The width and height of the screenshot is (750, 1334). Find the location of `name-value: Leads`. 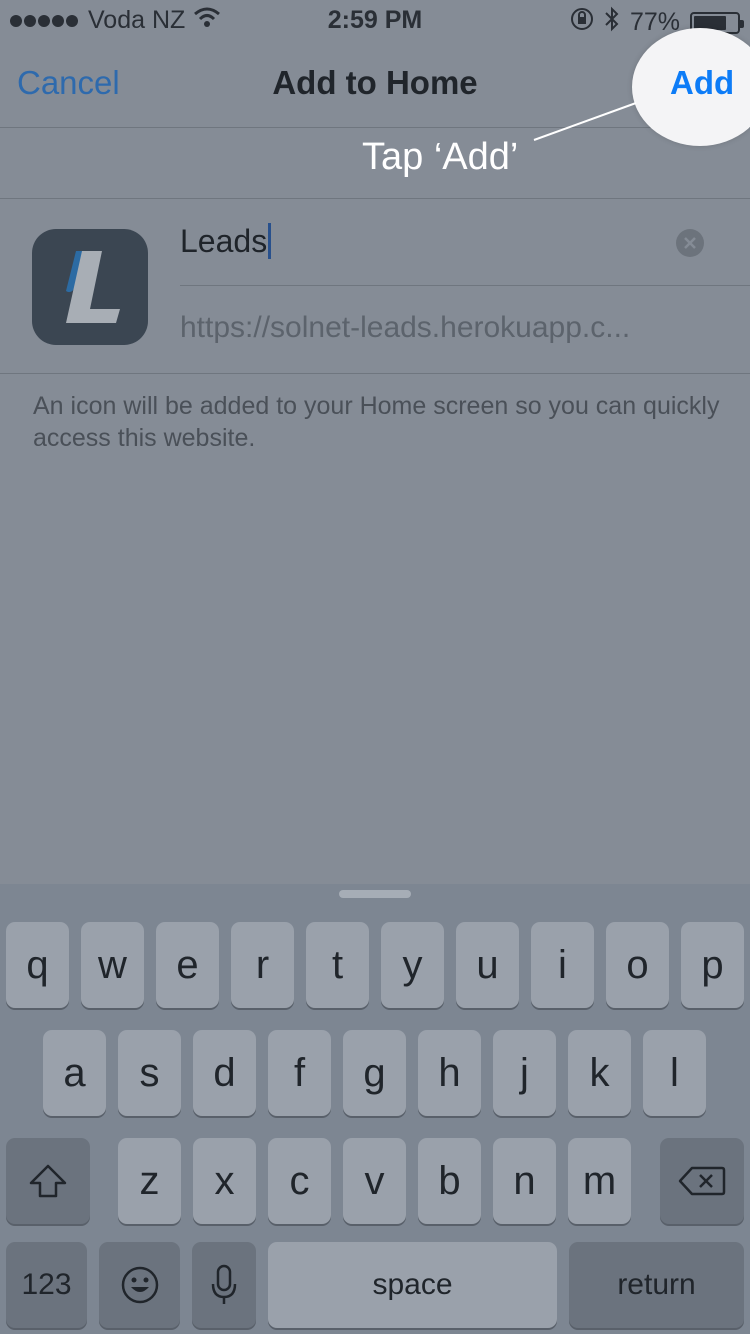

name-value: Leads is located at coordinates (224, 241).